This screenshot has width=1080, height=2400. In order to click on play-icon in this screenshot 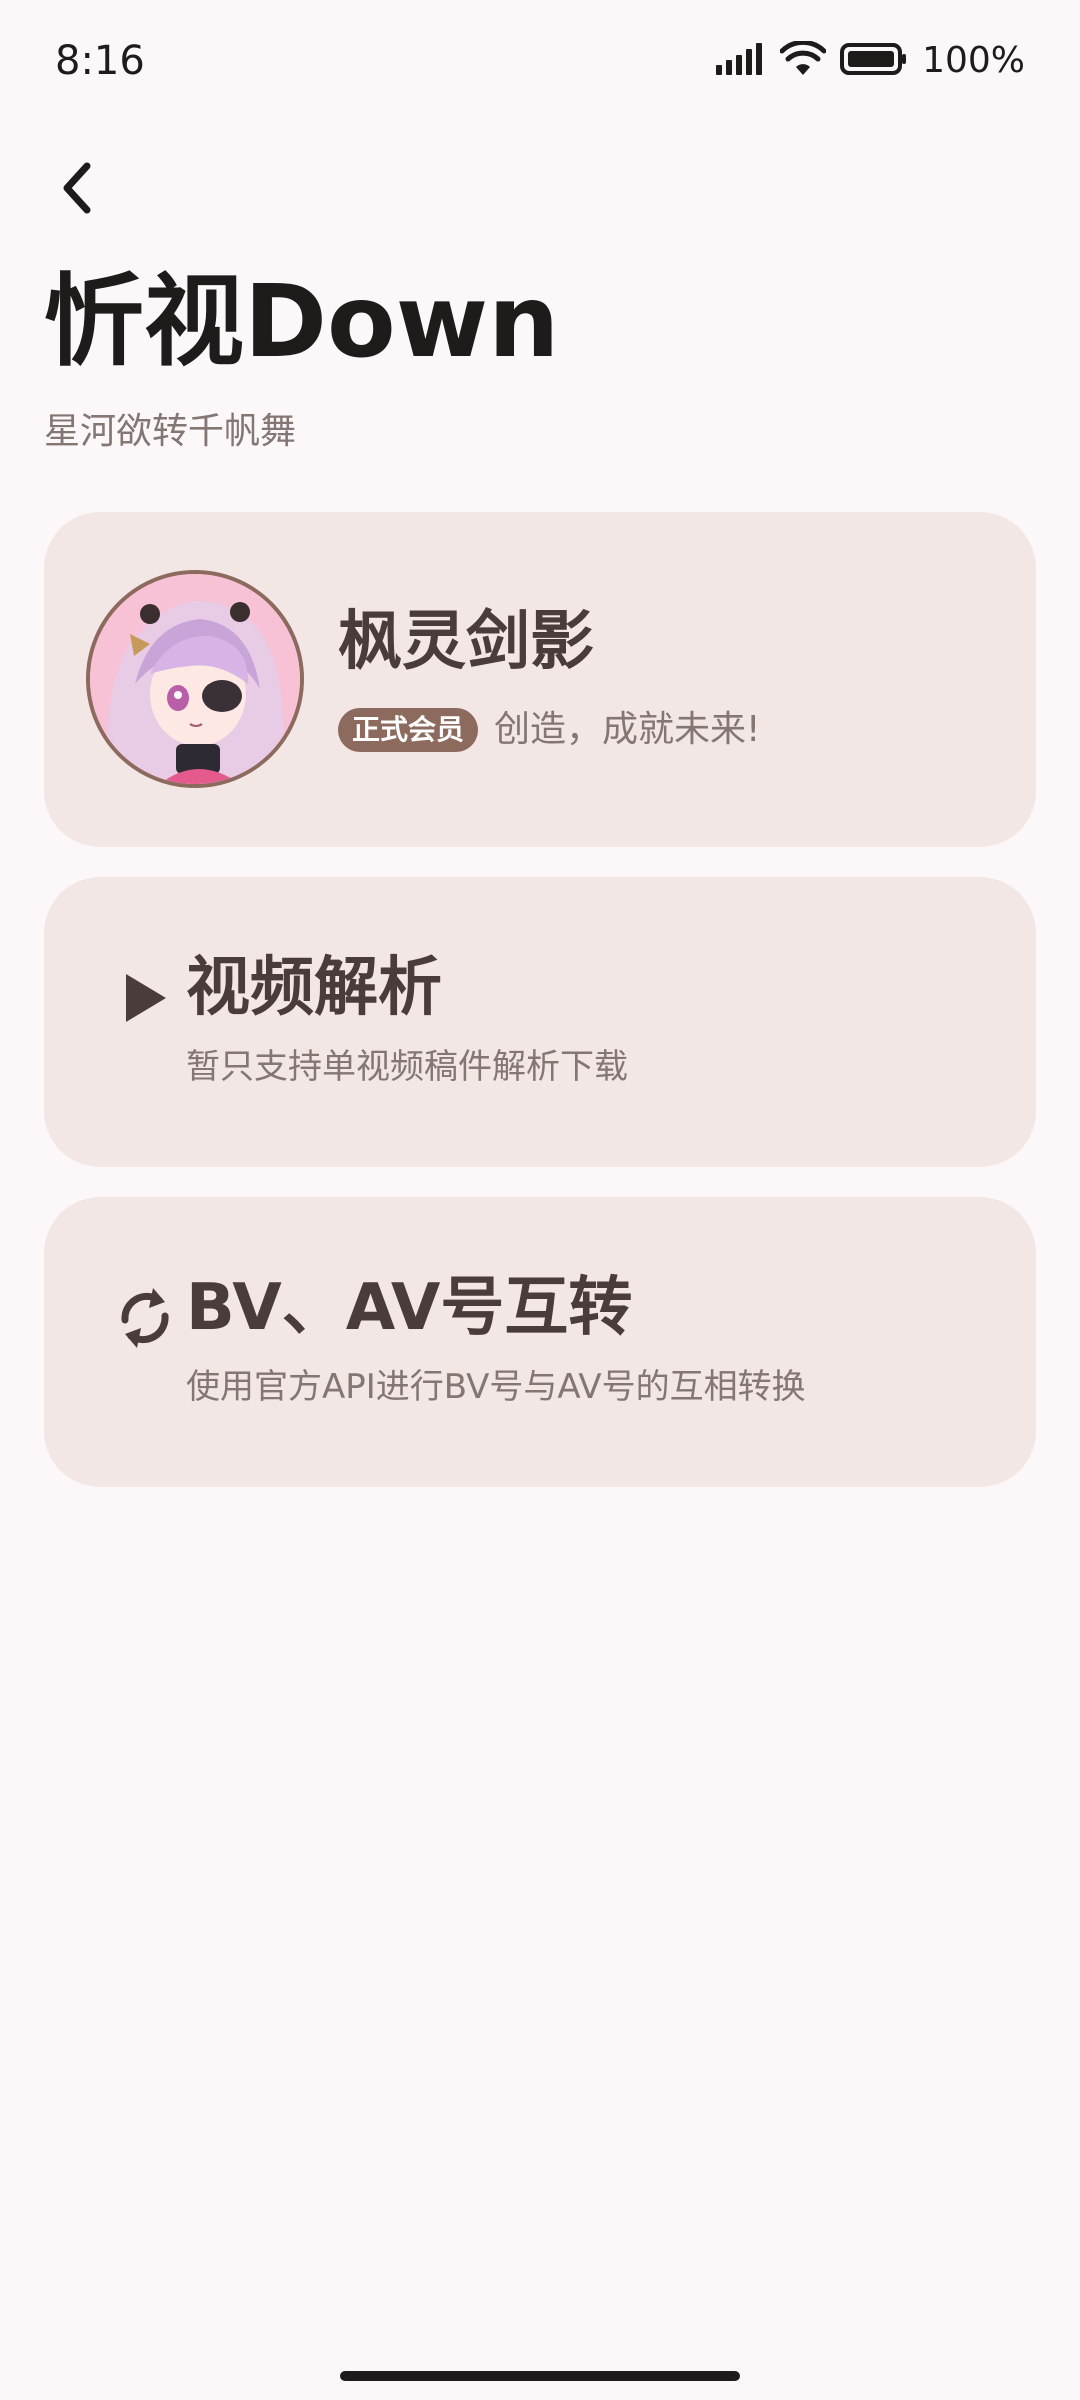, I will do `click(145, 998)`.